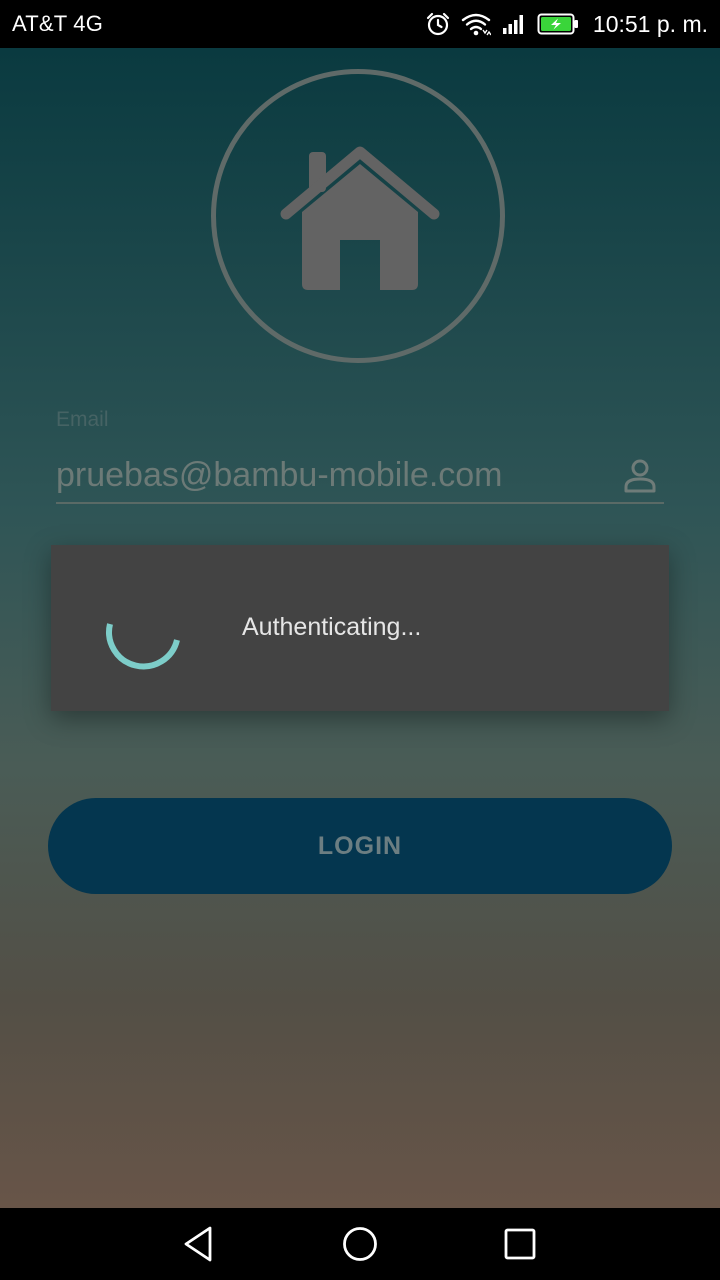  What do you see at coordinates (514, 24) in the screenshot?
I see `signal-icon` at bounding box center [514, 24].